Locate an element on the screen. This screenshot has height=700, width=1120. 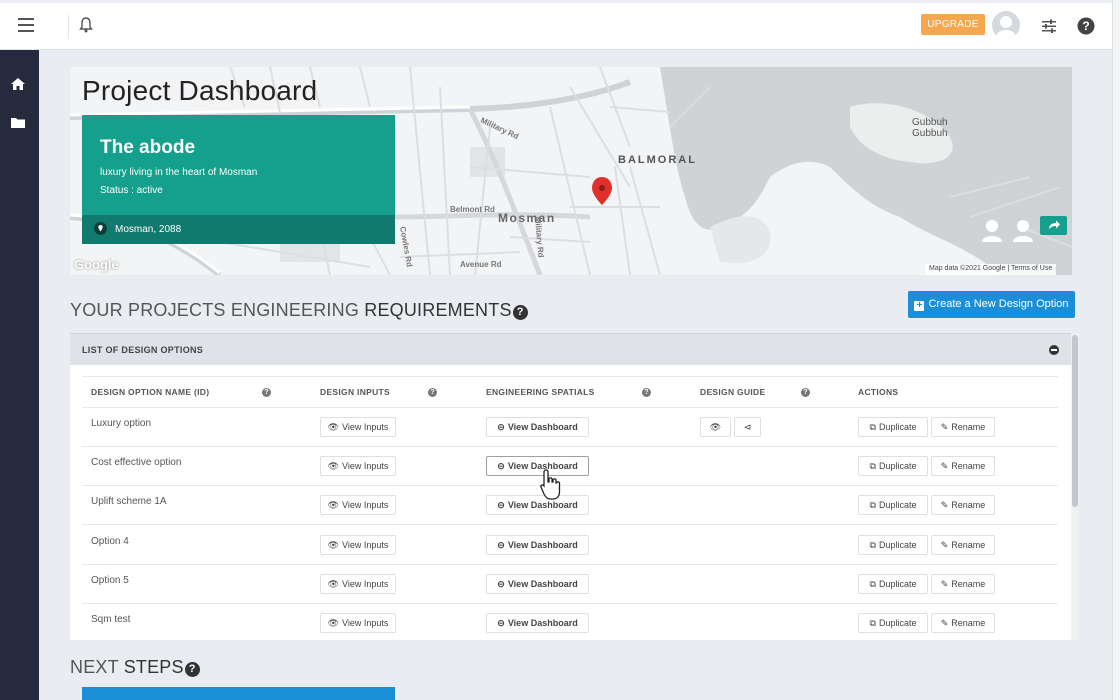
requirements-heading: YOUR PROJECTS ENGINEERING REQUIREMENTS? is located at coordinates (299, 310).